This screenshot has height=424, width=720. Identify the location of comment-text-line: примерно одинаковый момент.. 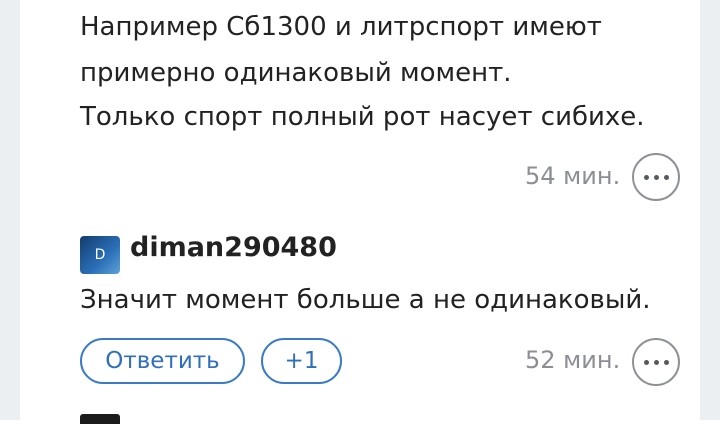
(296, 73).